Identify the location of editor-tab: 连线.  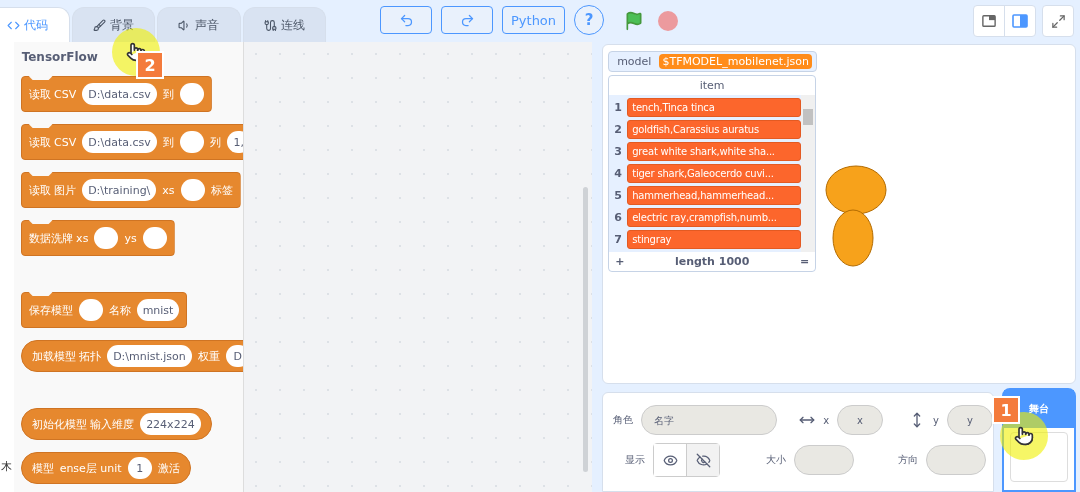
(284, 24).